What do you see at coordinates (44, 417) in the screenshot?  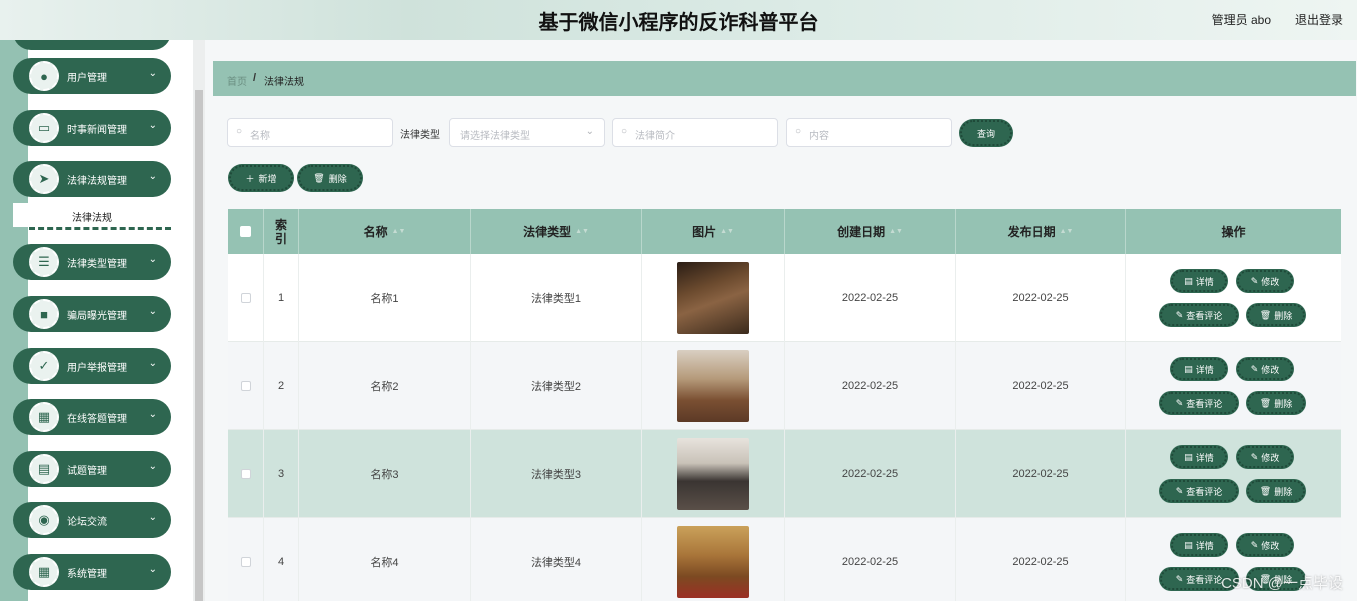 I see `grid-icon: ▦` at bounding box center [44, 417].